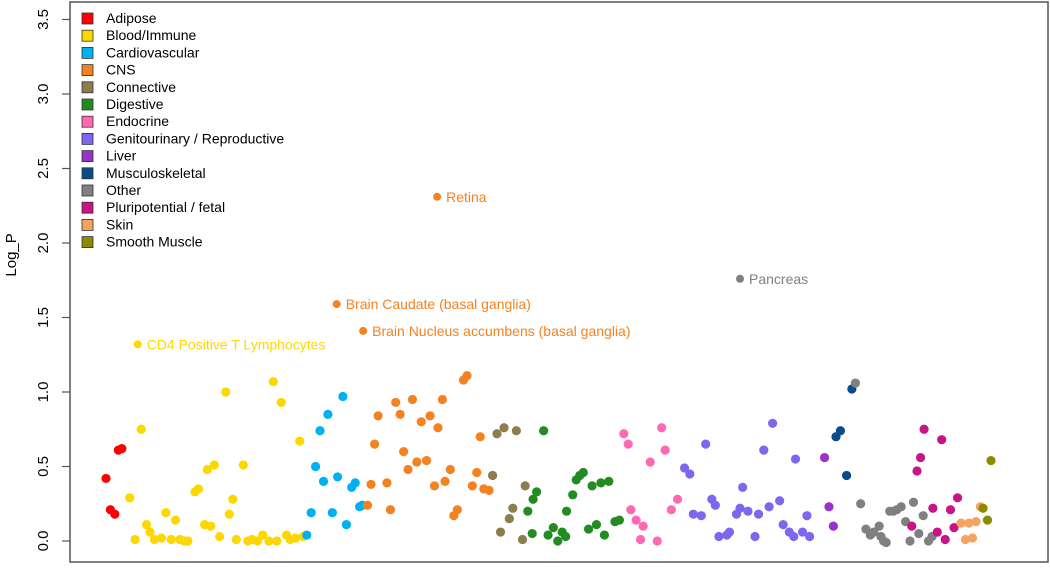 The width and height of the screenshot is (1050, 572). What do you see at coordinates (153, 52) in the screenshot?
I see `legend-label: Cardiovascular` at bounding box center [153, 52].